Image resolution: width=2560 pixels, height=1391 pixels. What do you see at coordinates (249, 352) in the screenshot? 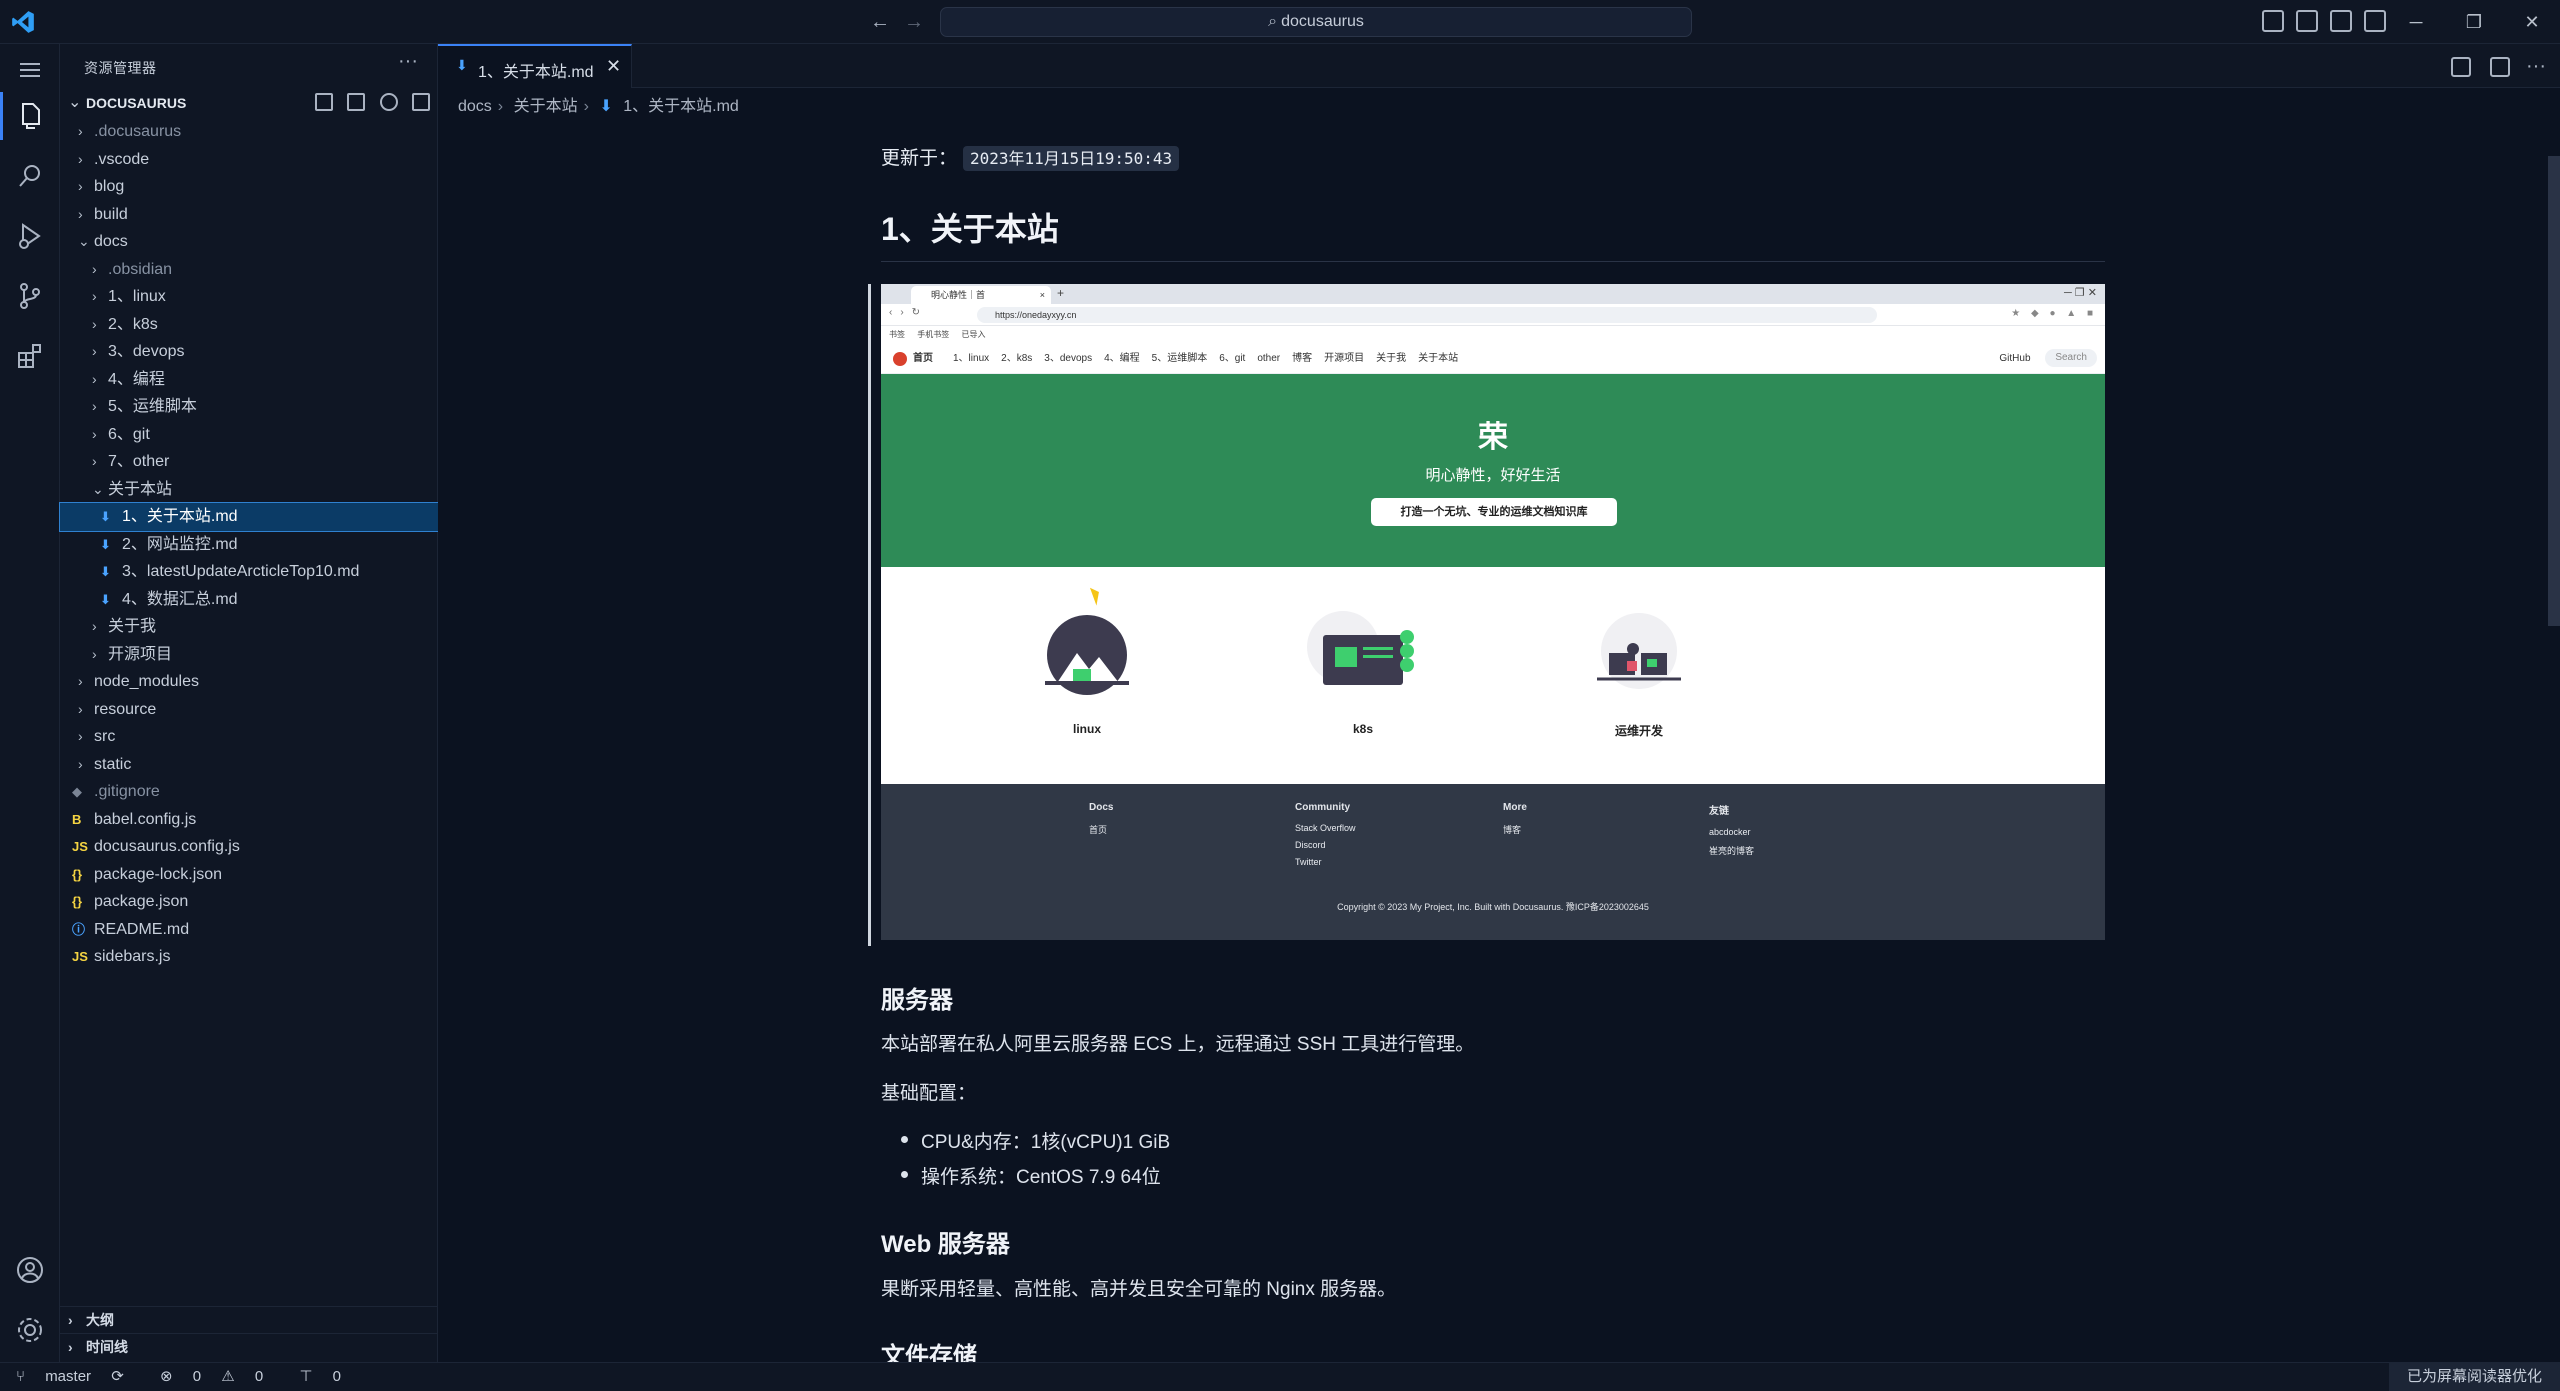
I see `tree-item: › 3、devops` at bounding box center [249, 352].